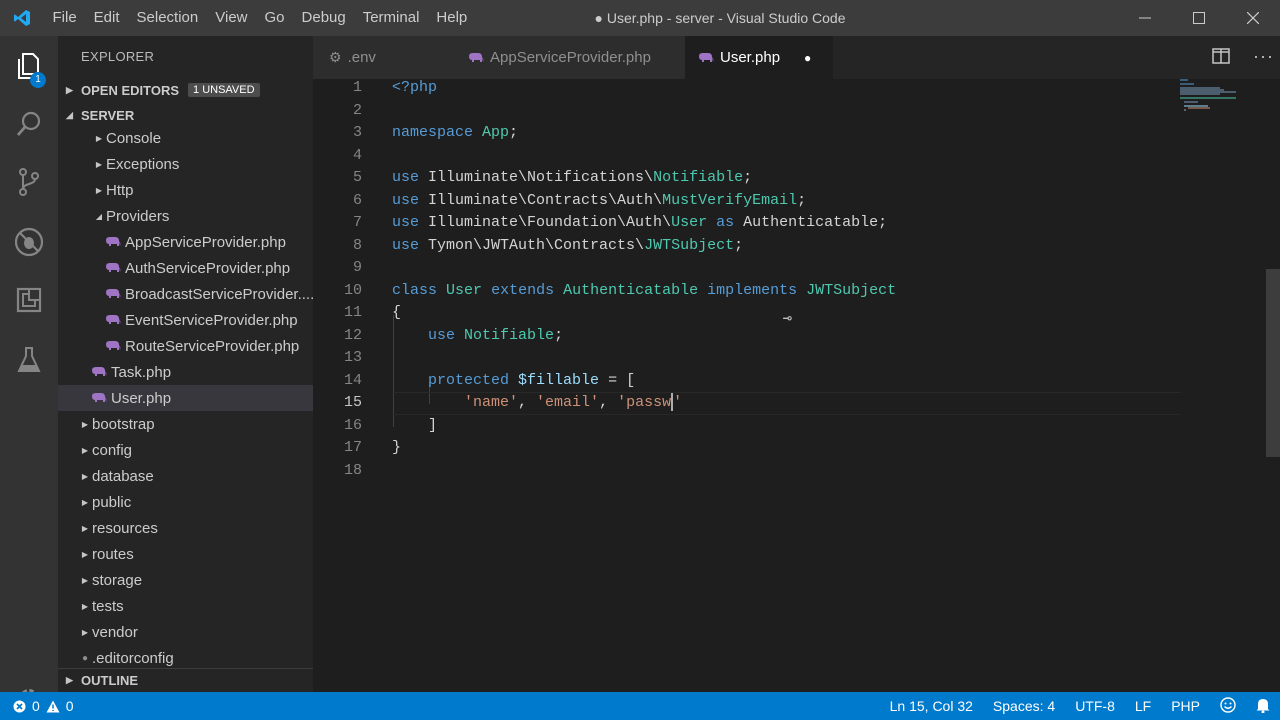  I want to click on minimize-icon, so click(1145, 18).